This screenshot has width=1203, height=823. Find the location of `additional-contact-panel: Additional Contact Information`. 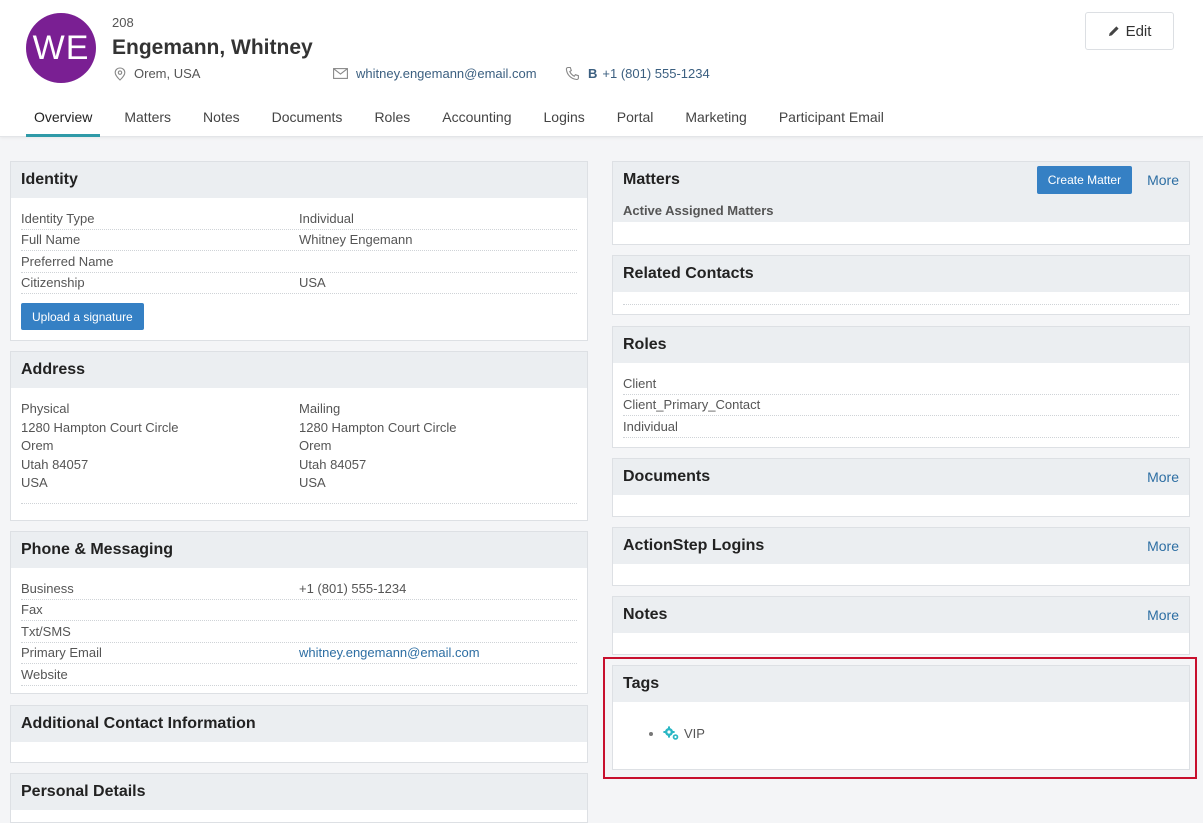

additional-contact-panel: Additional Contact Information is located at coordinates (299, 734).